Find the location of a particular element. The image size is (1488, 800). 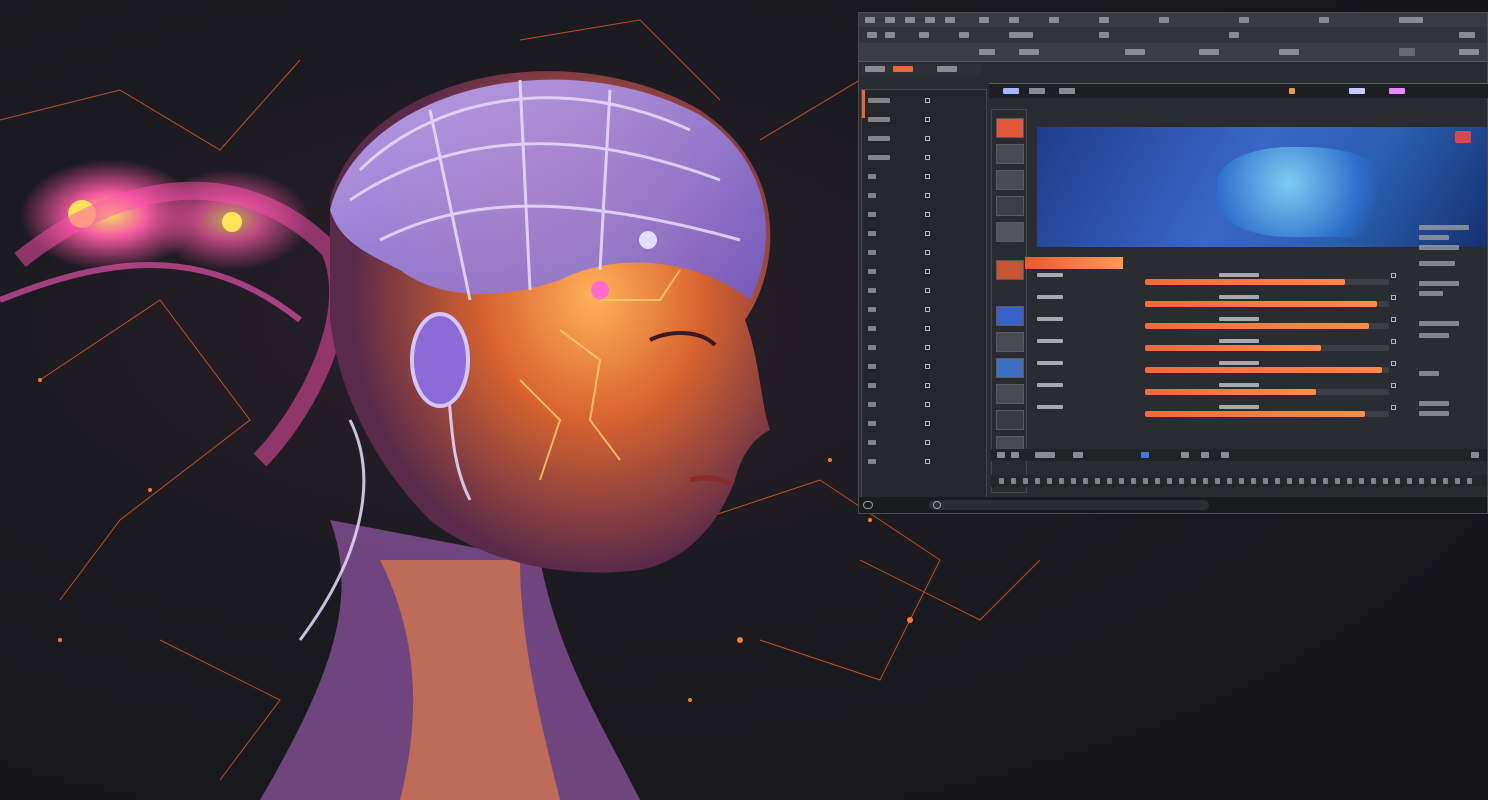

tab-layers is located at coordinates (875, 69).